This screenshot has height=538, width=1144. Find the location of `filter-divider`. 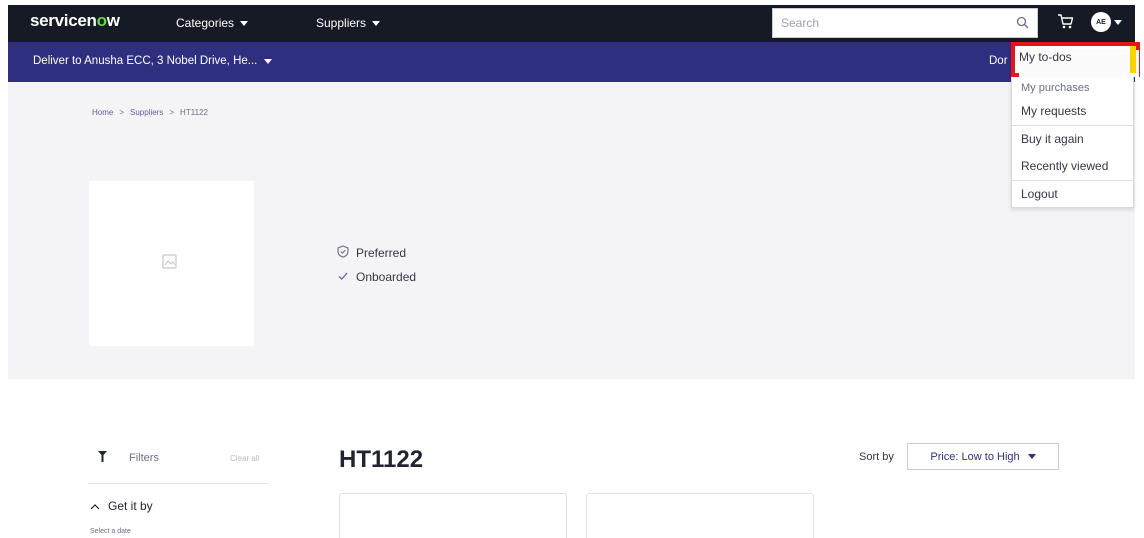

filter-divider is located at coordinates (178, 483).